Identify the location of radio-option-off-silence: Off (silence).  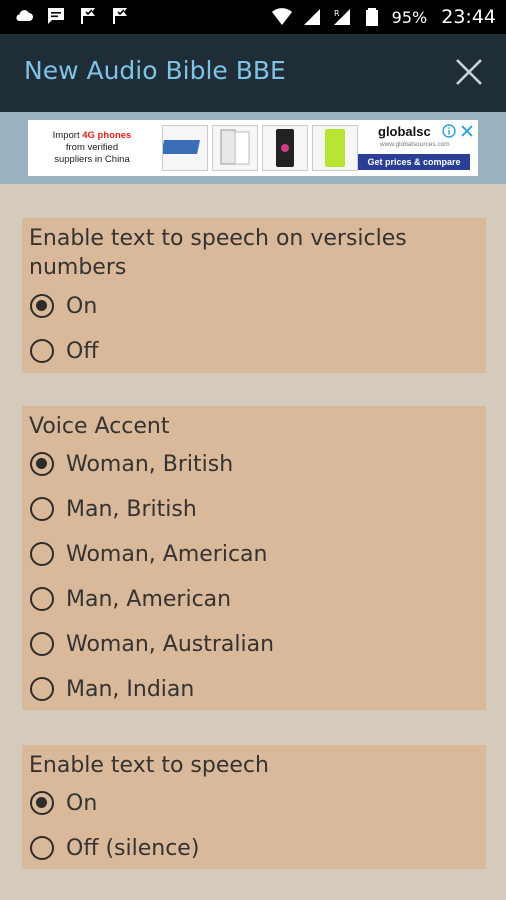
(114, 848).